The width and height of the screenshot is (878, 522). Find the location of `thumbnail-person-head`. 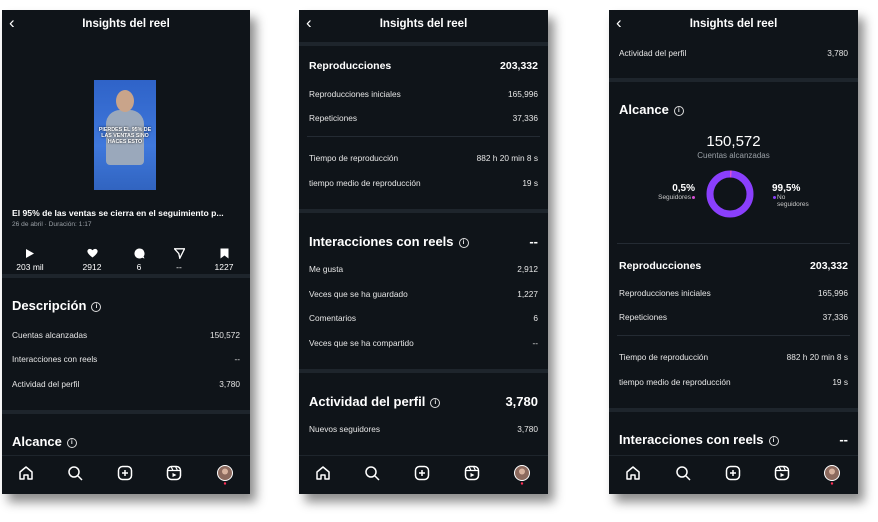

thumbnail-person-head is located at coordinates (125, 101).